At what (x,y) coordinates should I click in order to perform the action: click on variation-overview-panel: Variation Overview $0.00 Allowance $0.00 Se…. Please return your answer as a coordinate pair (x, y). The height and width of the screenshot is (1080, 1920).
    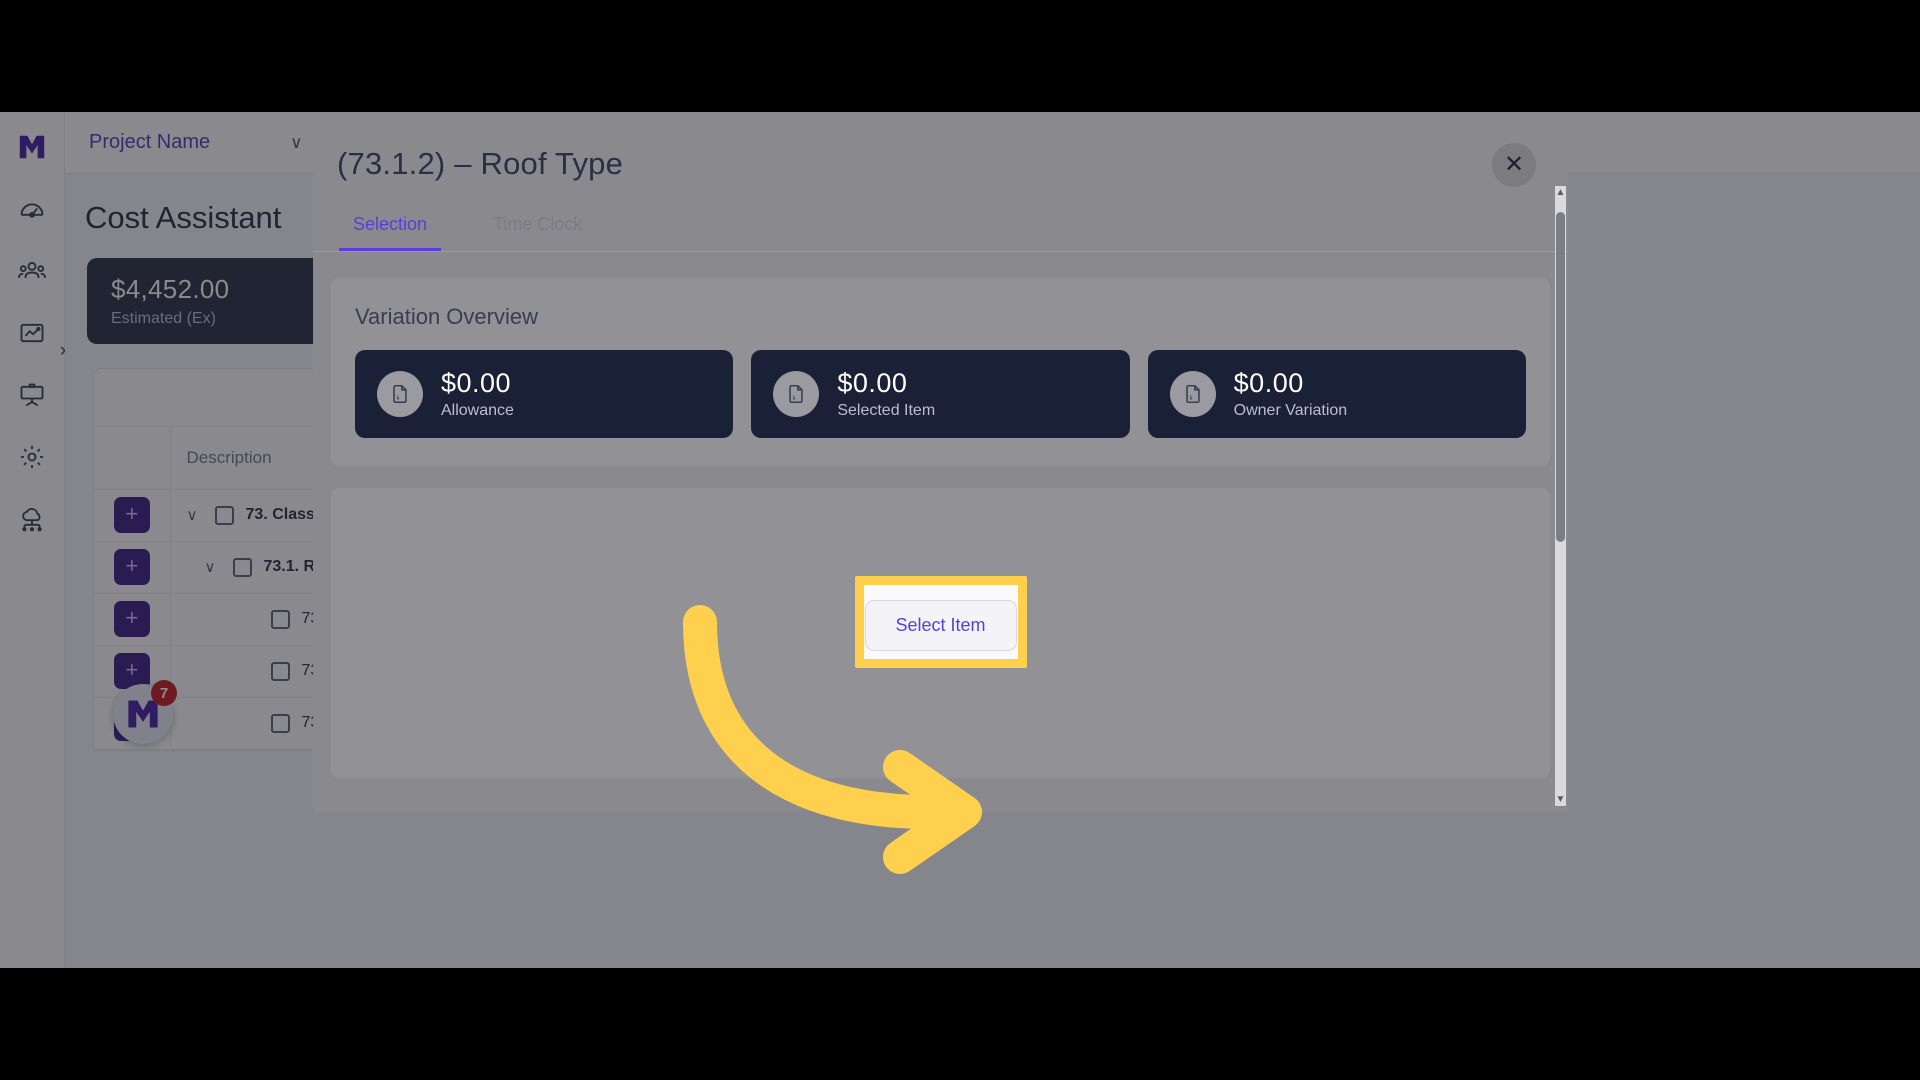
    Looking at the image, I should click on (940, 372).